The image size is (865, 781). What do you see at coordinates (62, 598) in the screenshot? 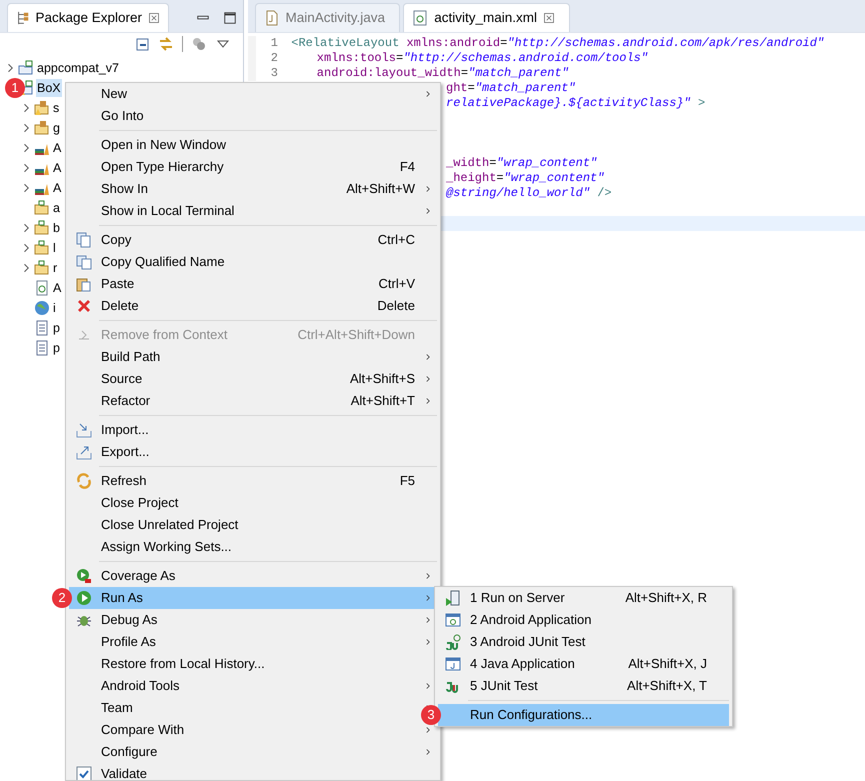
I see `step-badge: 2` at bounding box center [62, 598].